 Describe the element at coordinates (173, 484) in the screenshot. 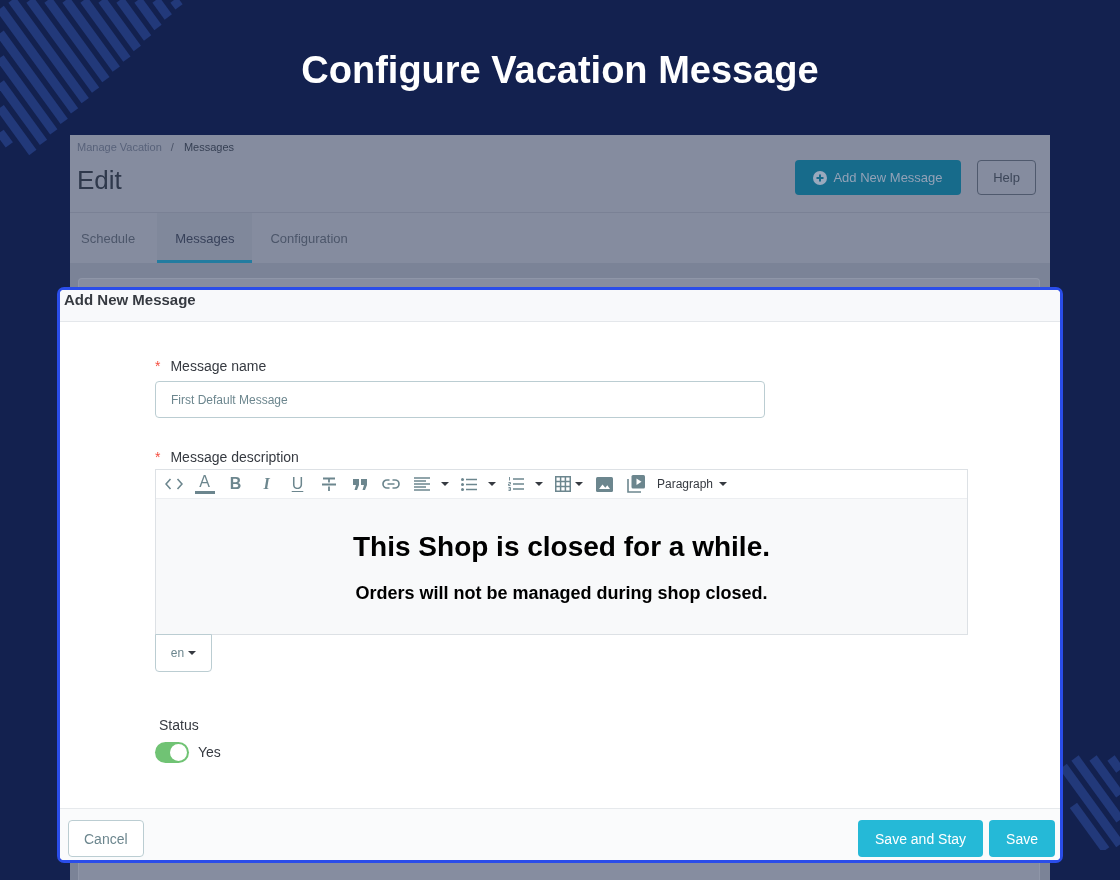

I see `code-icon` at that location.